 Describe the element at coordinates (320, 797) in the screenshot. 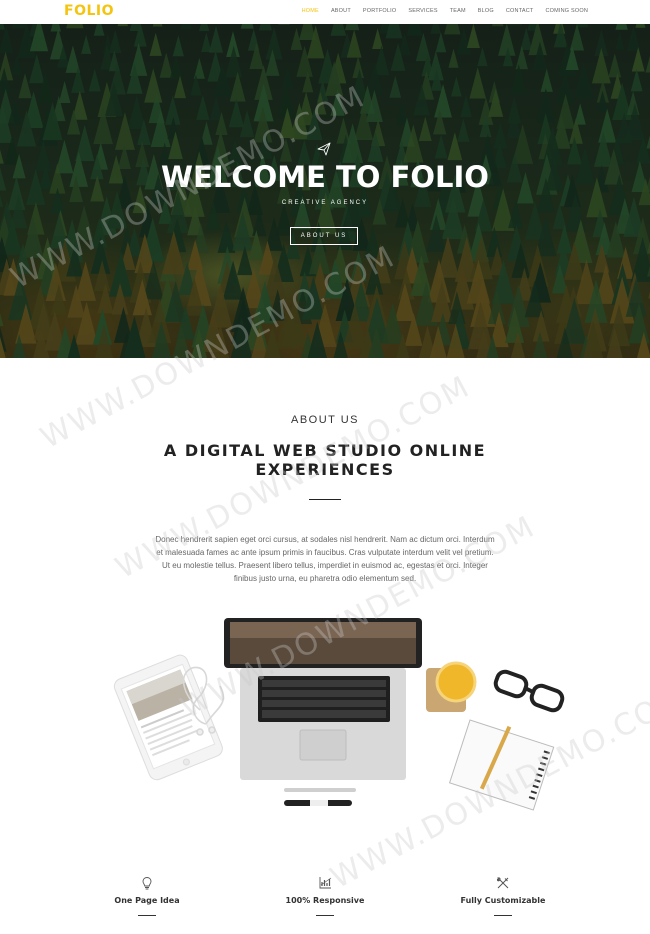

I see `pens-image` at that location.